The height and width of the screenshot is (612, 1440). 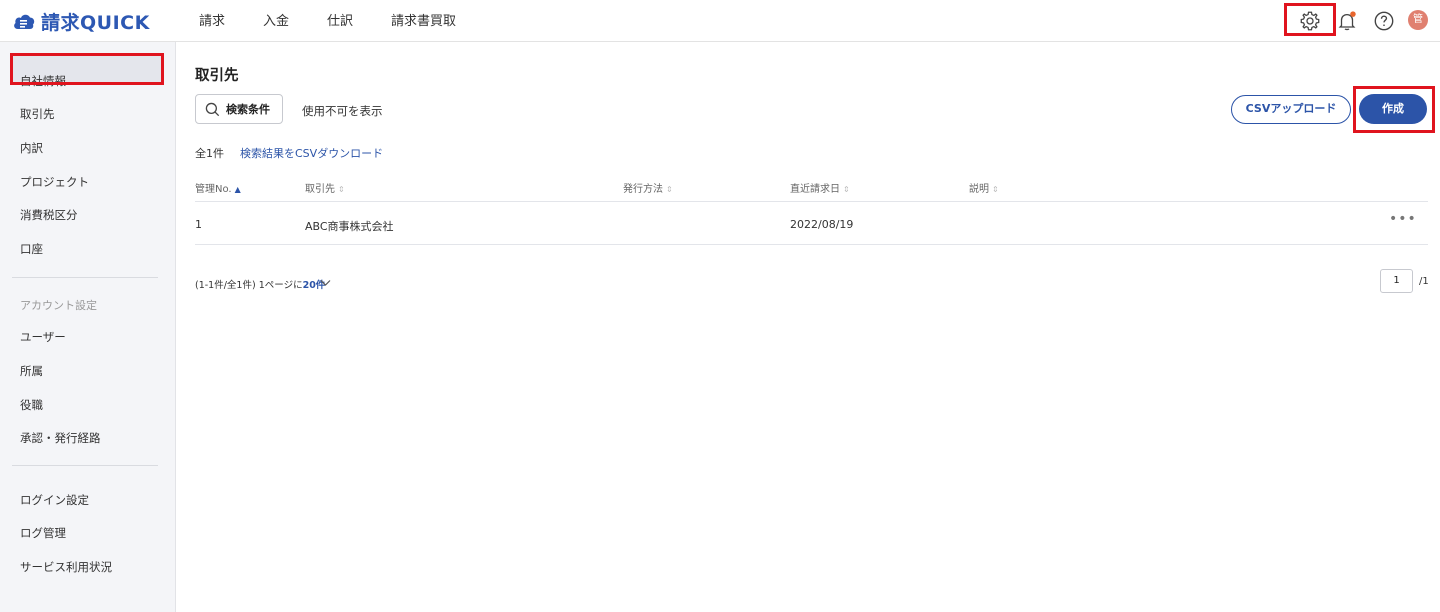 What do you see at coordinates (87, 69) in the screenshot?
I see `partners-highlight` at bounding box center [87, 69].